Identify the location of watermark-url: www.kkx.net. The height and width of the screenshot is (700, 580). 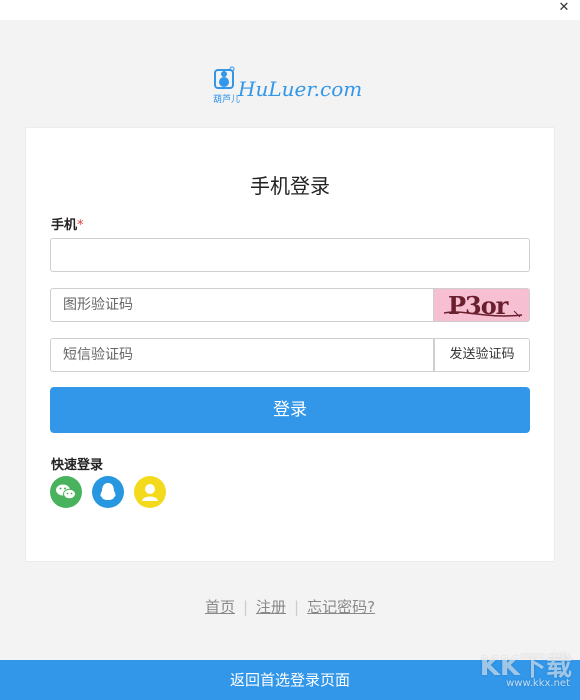
(538, 683).